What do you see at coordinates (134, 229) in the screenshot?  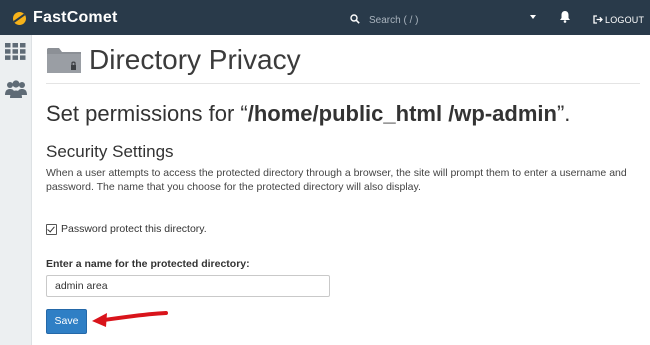 I see `password-protect-label: Password protect this directory.` at bounding box center [134, 229].